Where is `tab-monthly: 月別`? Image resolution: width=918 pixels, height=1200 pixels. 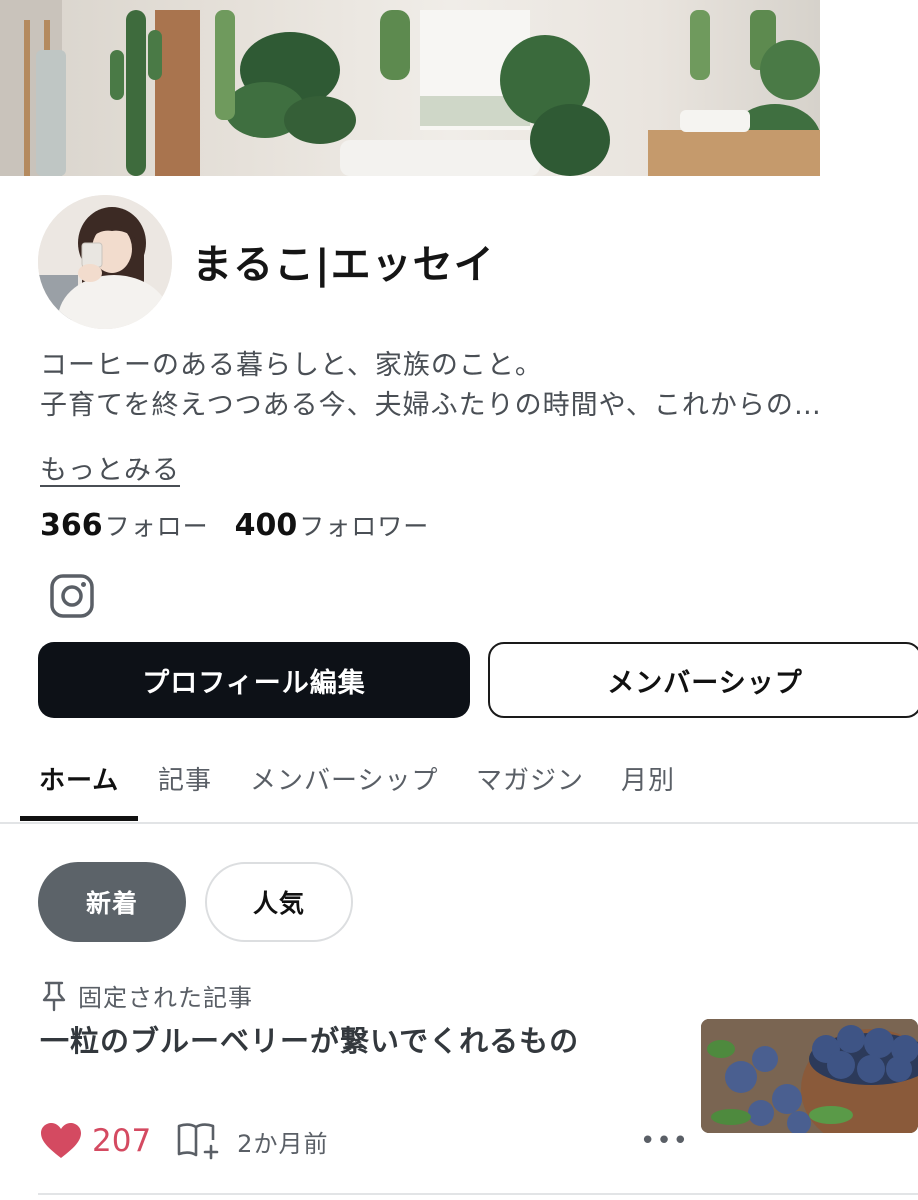
tab-monthly: 月別 is located at coordinates (648, 791).